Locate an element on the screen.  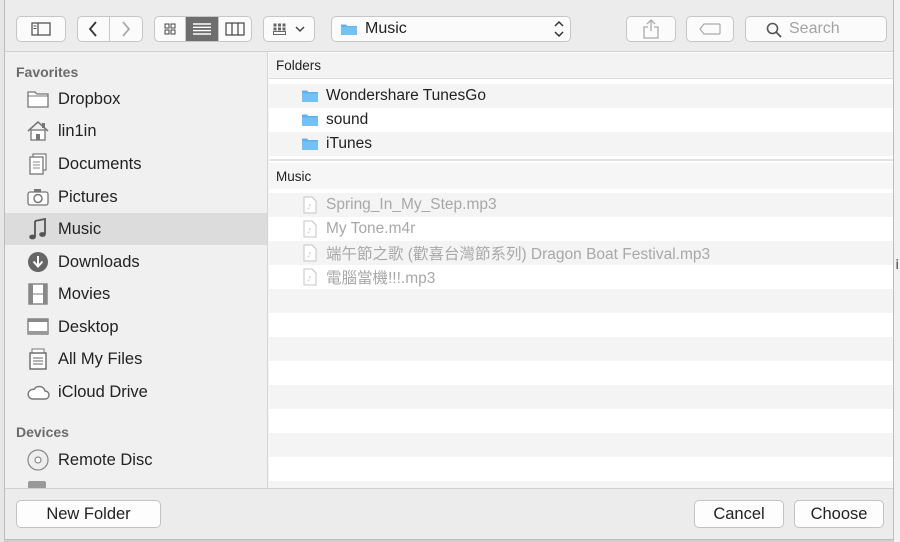
sidebar-item-desktop: Desktop is located at coordinates (136, 327).